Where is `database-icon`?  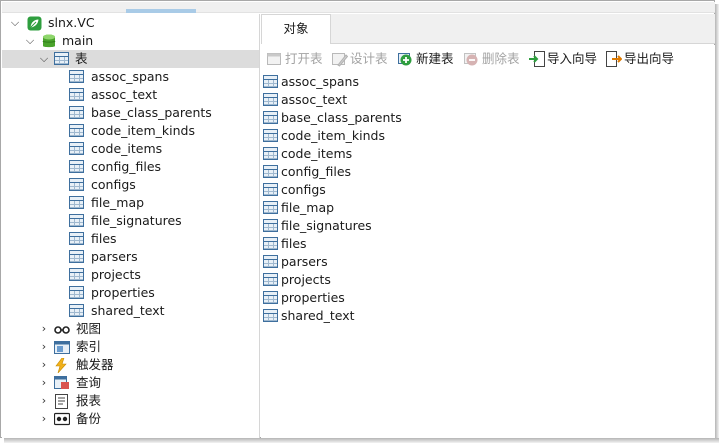 database-icon is located at coordinates (49, 41).